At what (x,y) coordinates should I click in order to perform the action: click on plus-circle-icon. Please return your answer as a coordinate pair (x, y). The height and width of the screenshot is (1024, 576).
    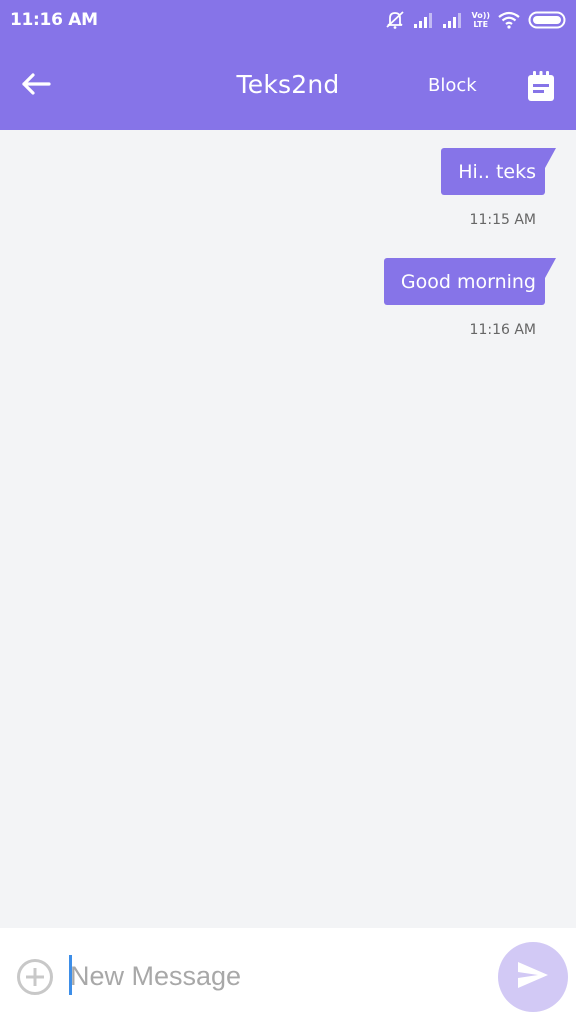
    Looking at the image, I should click on (35, 979).